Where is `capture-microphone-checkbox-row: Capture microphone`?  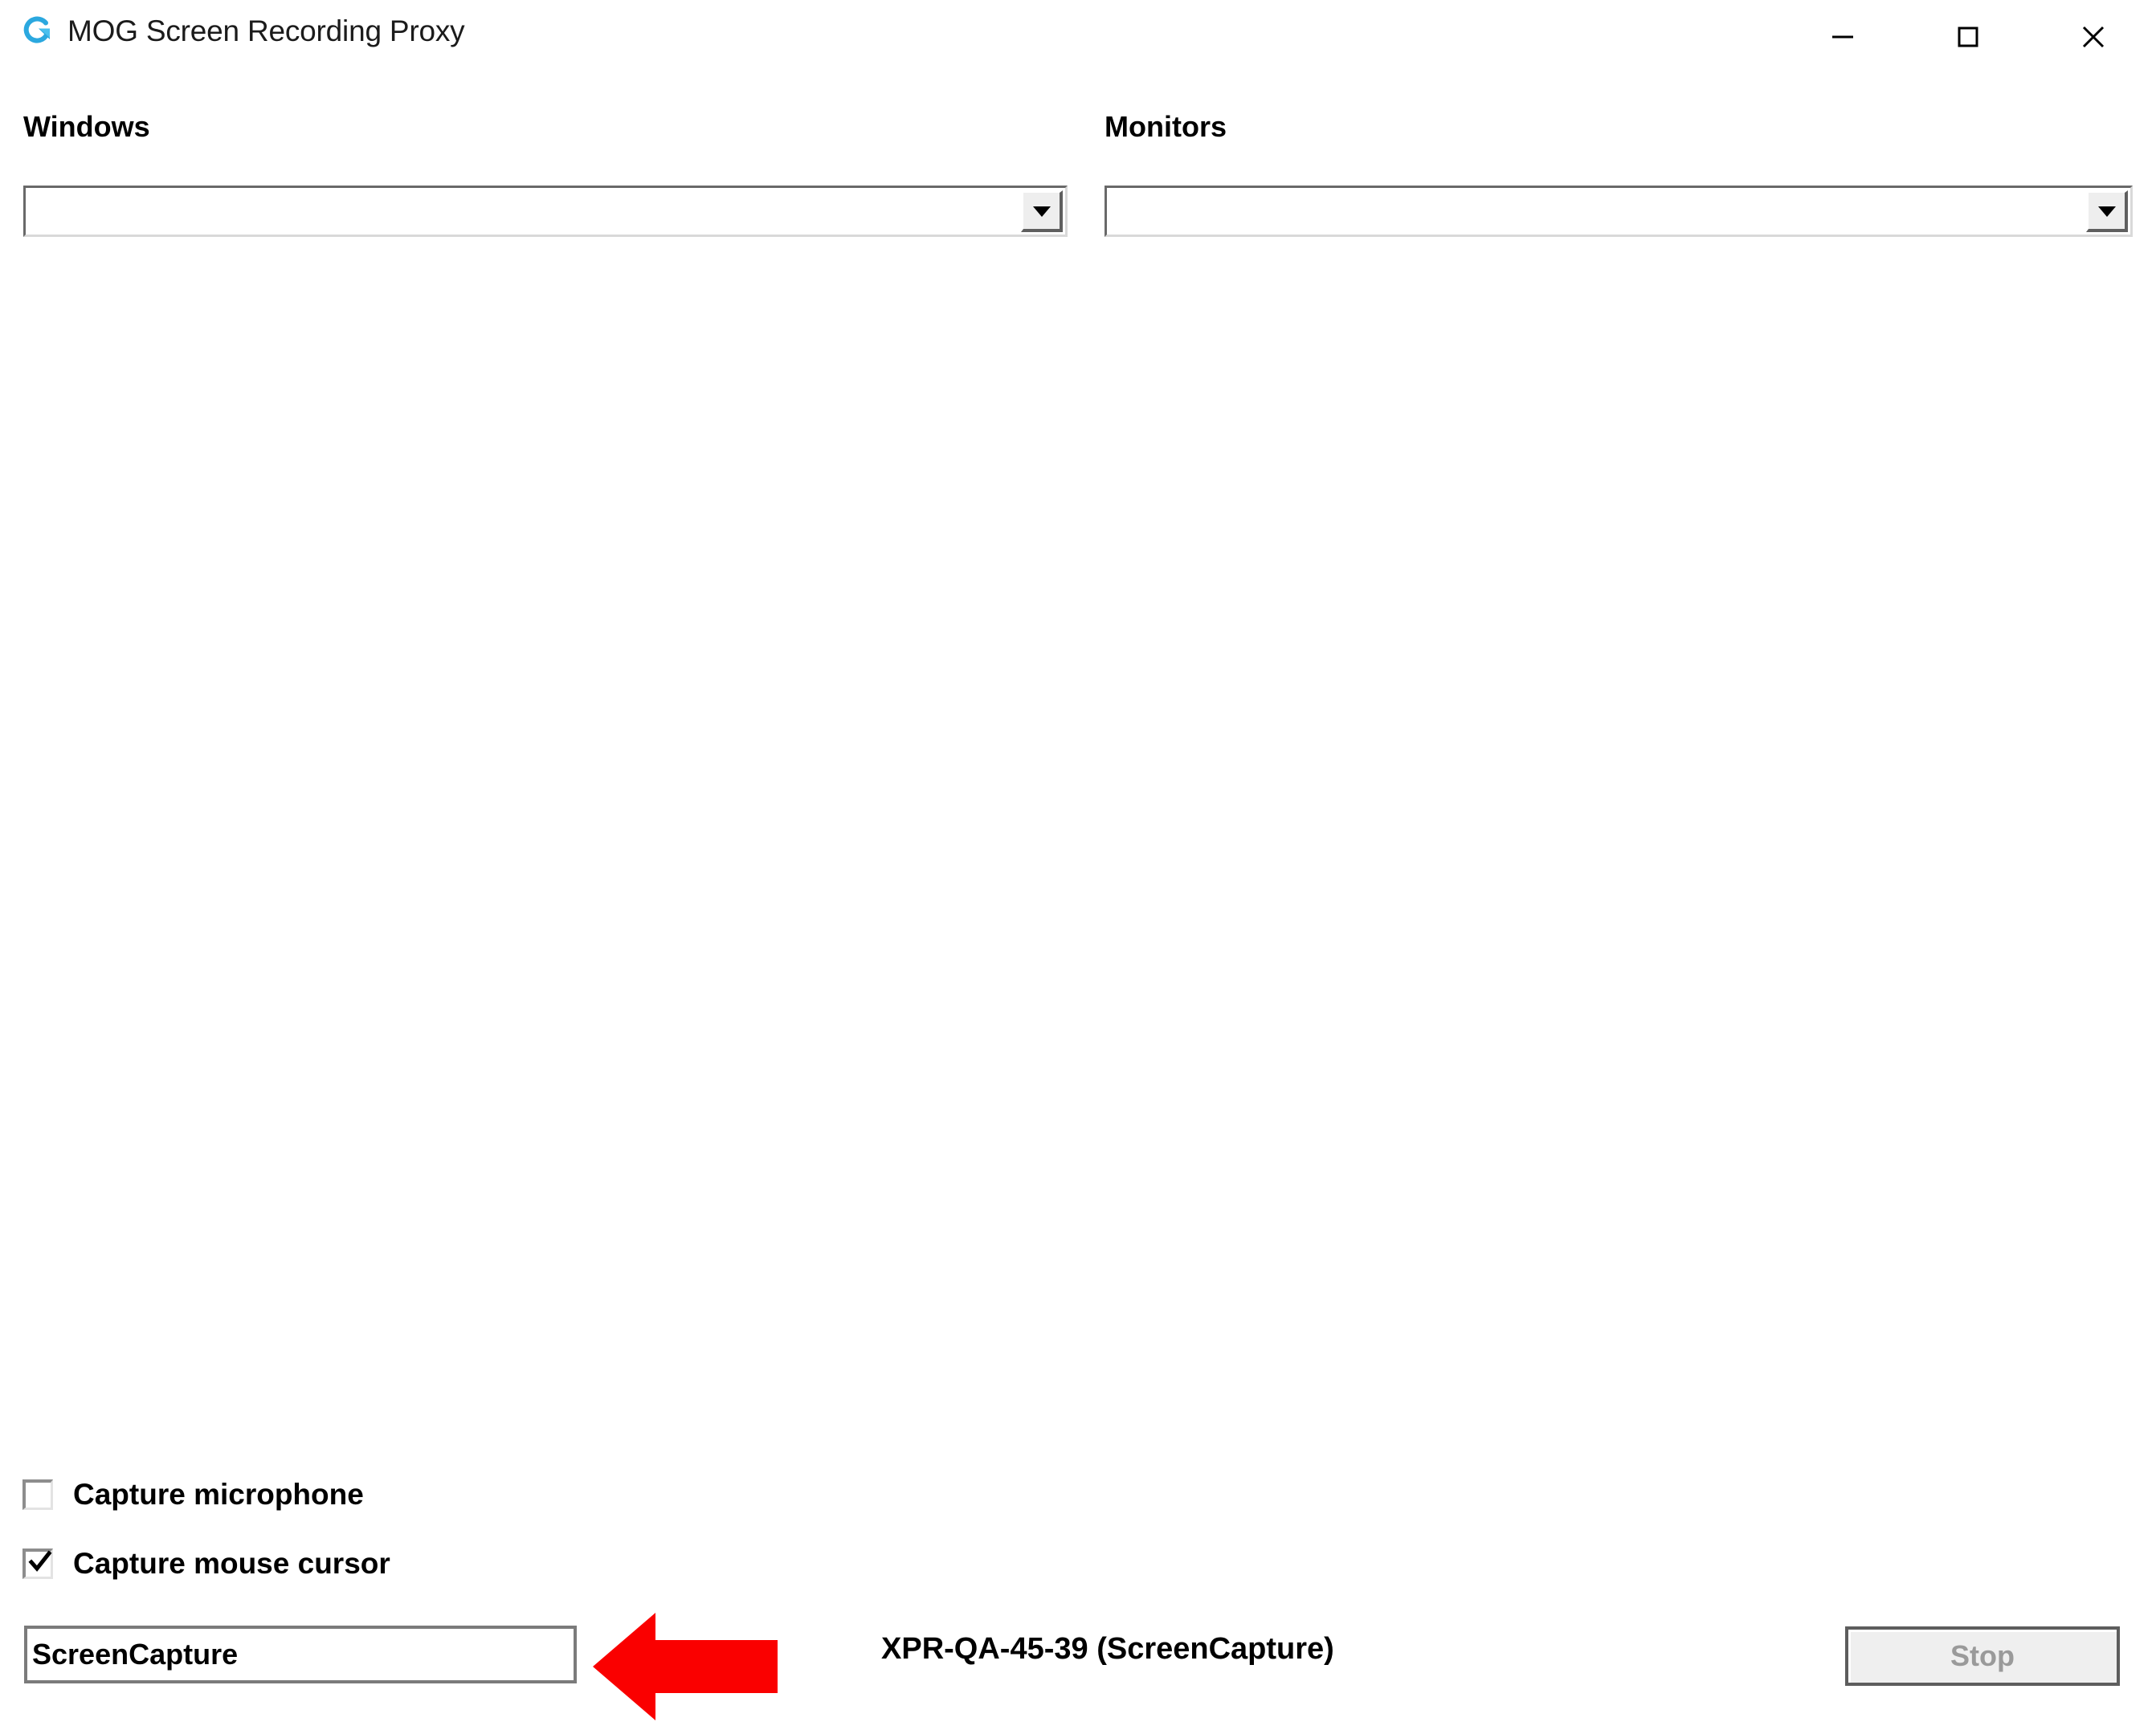
capture-microphone-checkbox-row: Capture microphone is located at coordinates (193, 1495).